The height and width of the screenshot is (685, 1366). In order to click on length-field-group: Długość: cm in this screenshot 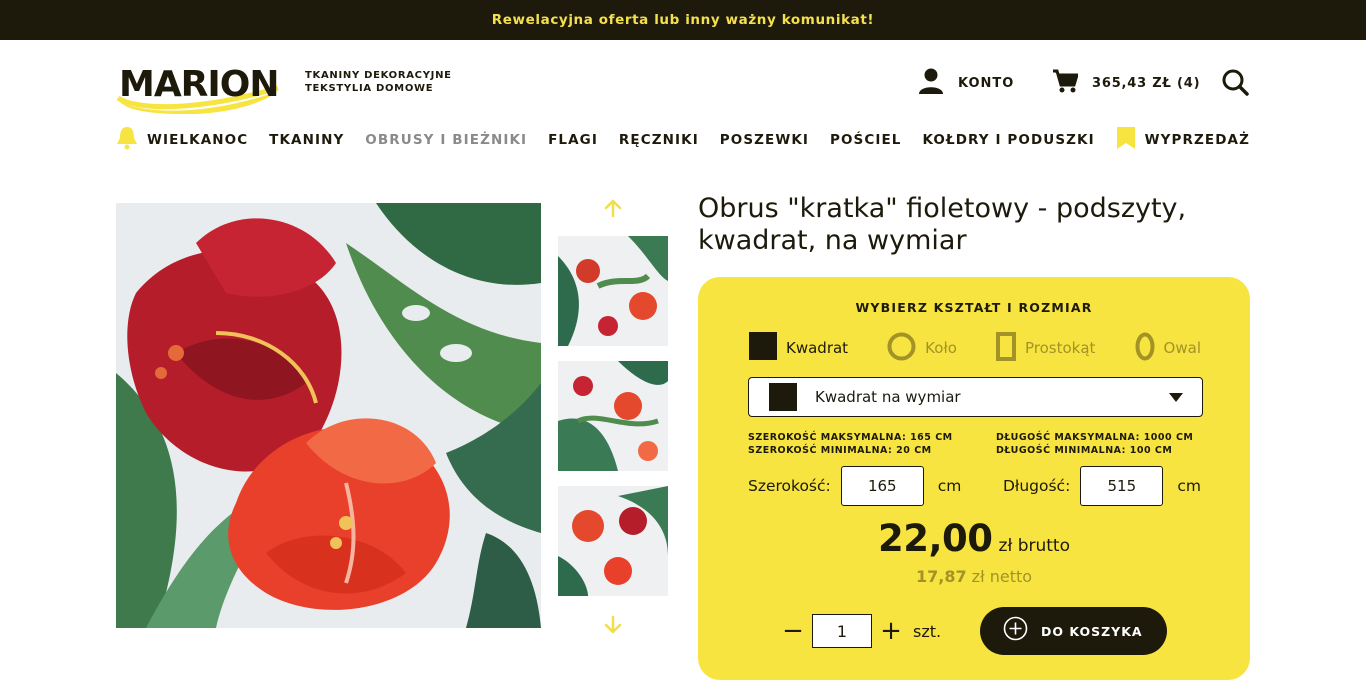, I will do `click(1102, 486)`.